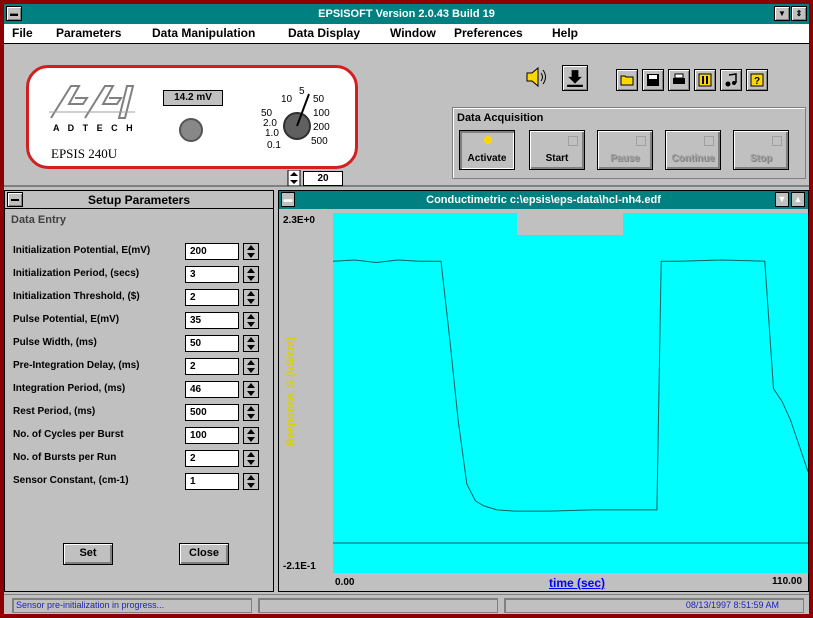  I want to click on gain-value: 20, so click(323, 178).